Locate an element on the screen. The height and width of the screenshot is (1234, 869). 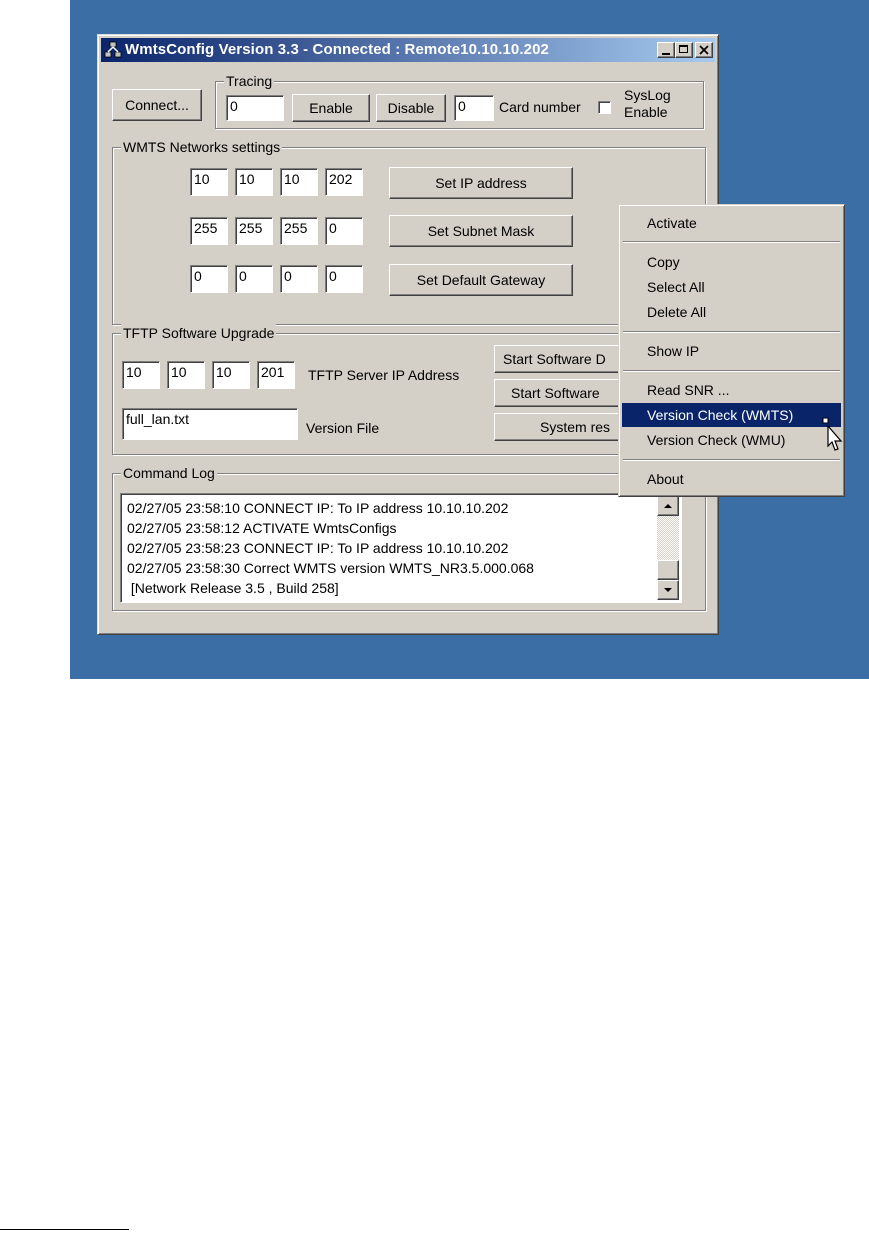
tftp-upgrade-label: TFTP Software Upgrade is located at coordinates (199, 333).